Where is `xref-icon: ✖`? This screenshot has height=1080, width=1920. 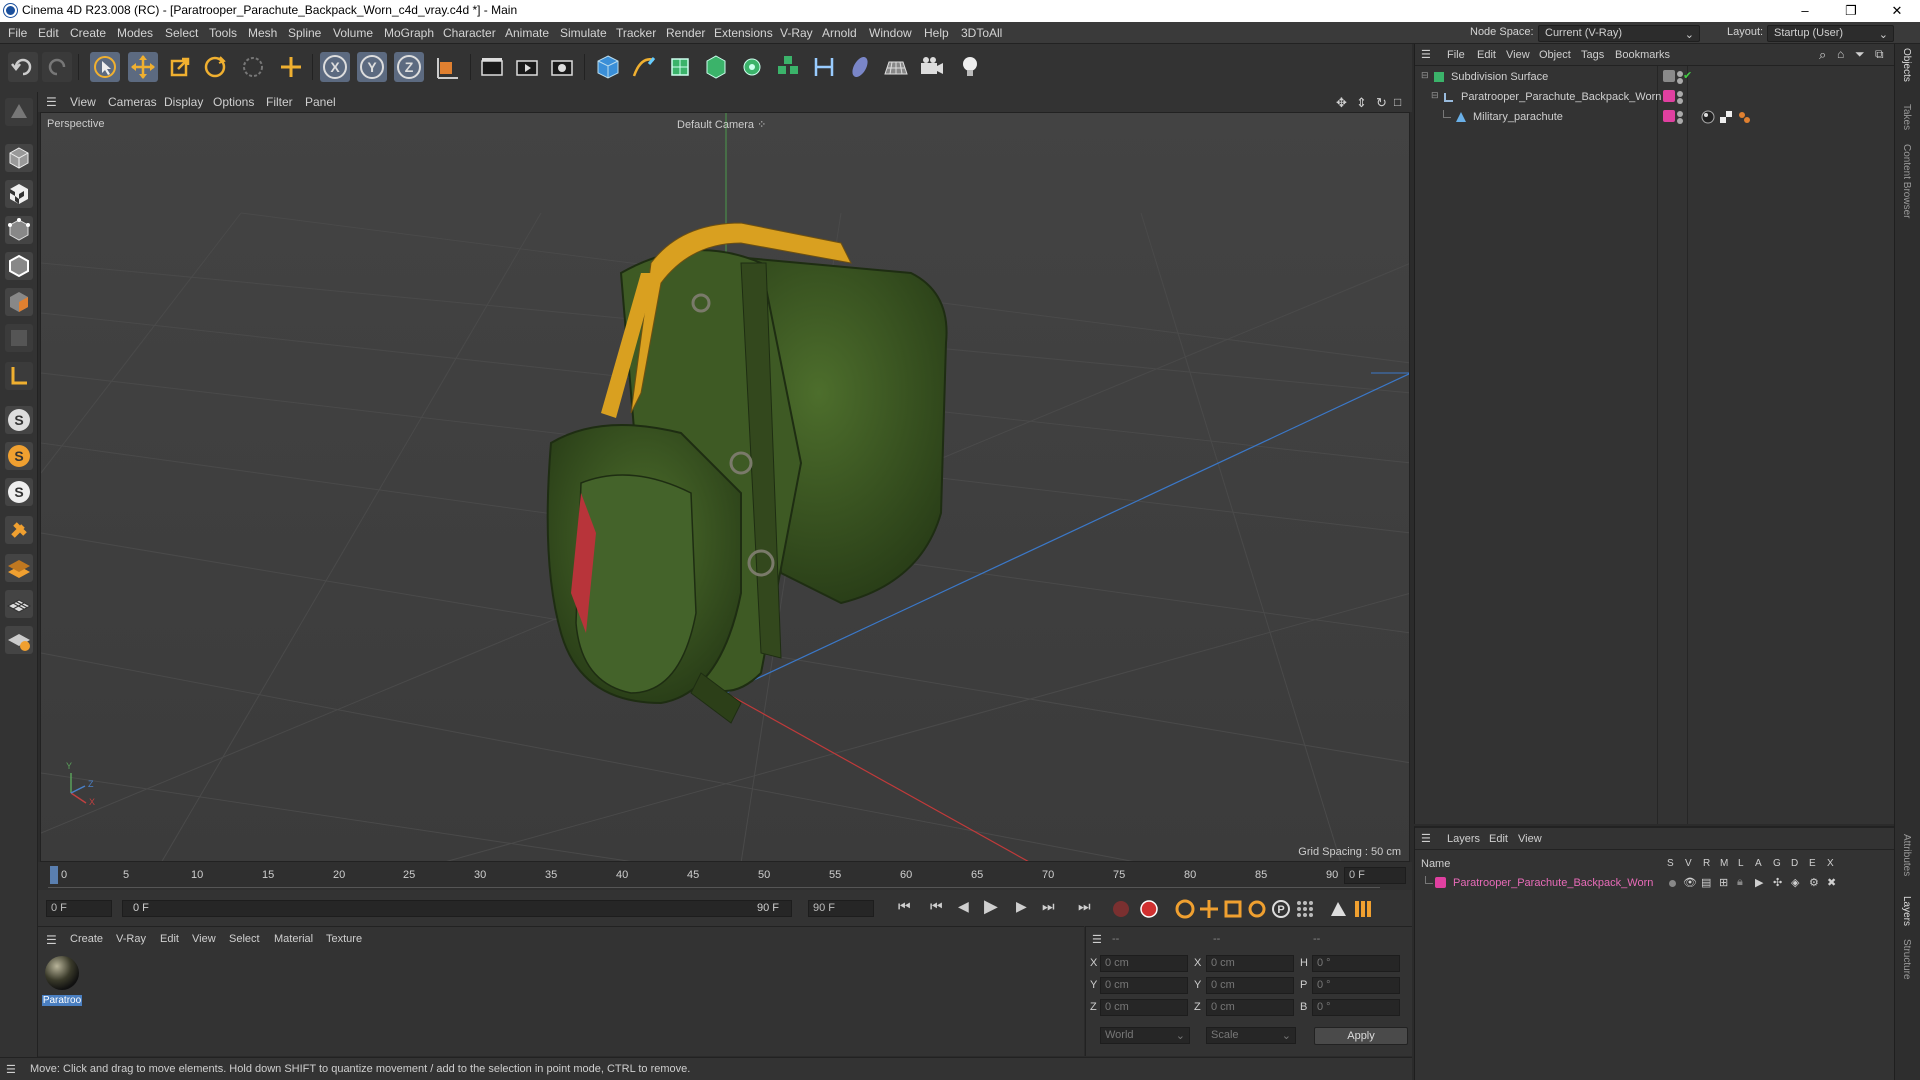 xref-icon: ✖ is located at coordinates (1831, 882).